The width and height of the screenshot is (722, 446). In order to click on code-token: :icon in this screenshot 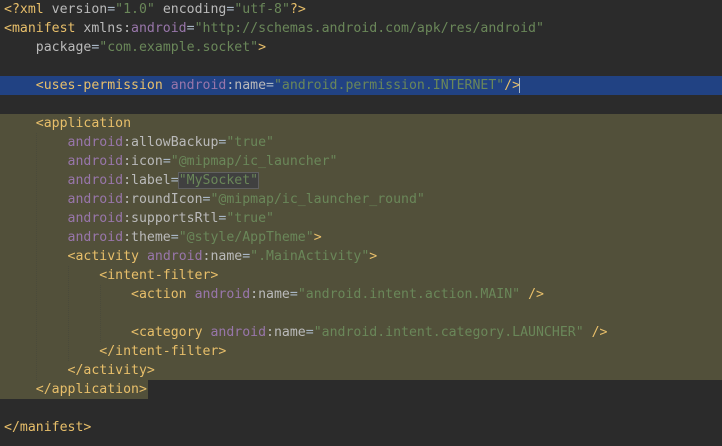, I will do `click(143, 161)`.